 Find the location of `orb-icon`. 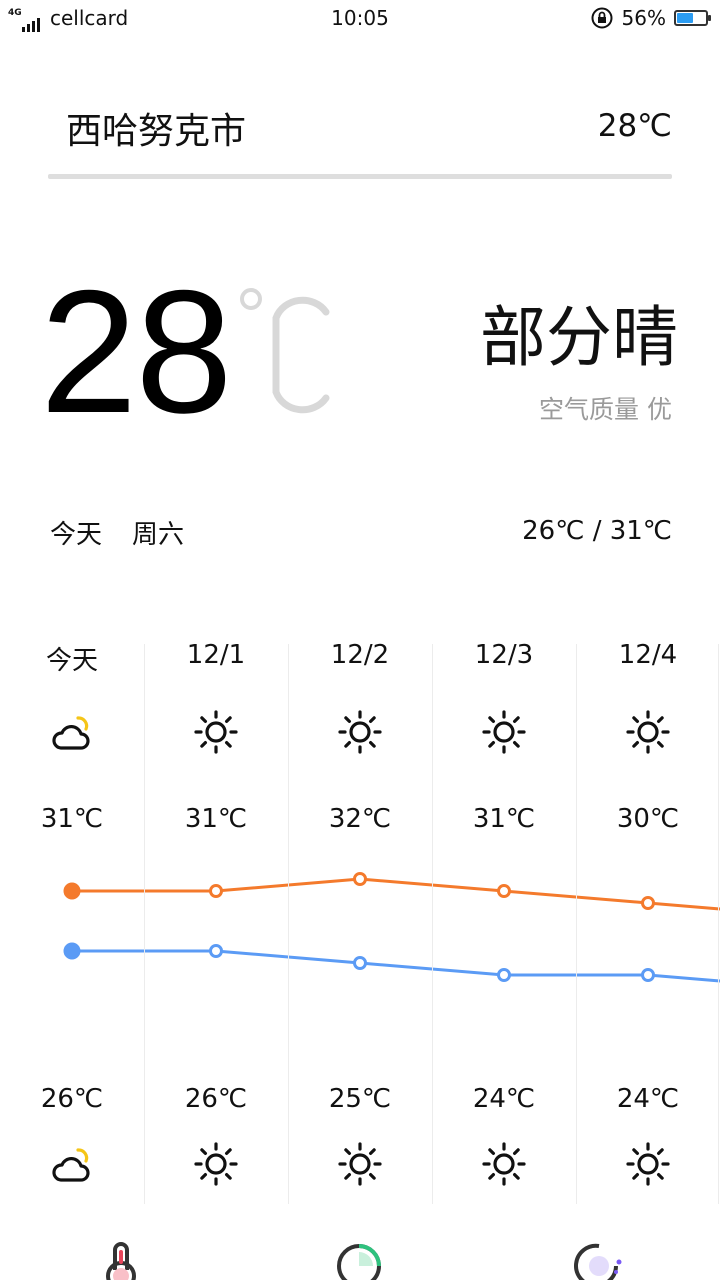

orb-icon is located at coordinates (599, 1258).